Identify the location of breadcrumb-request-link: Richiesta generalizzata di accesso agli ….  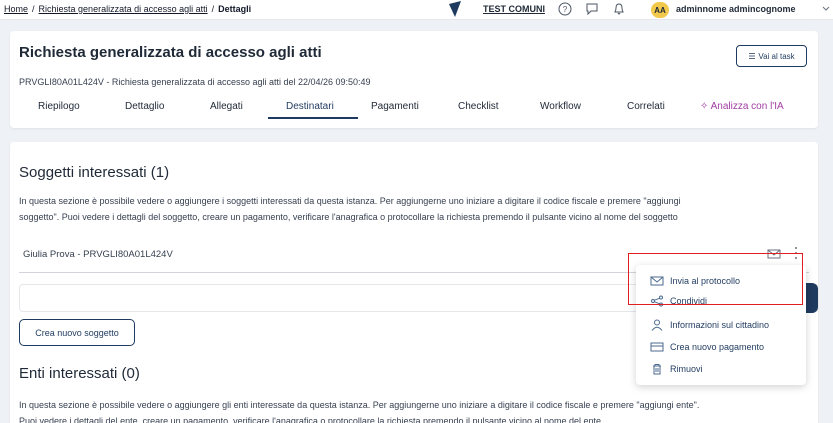
(123, 9).